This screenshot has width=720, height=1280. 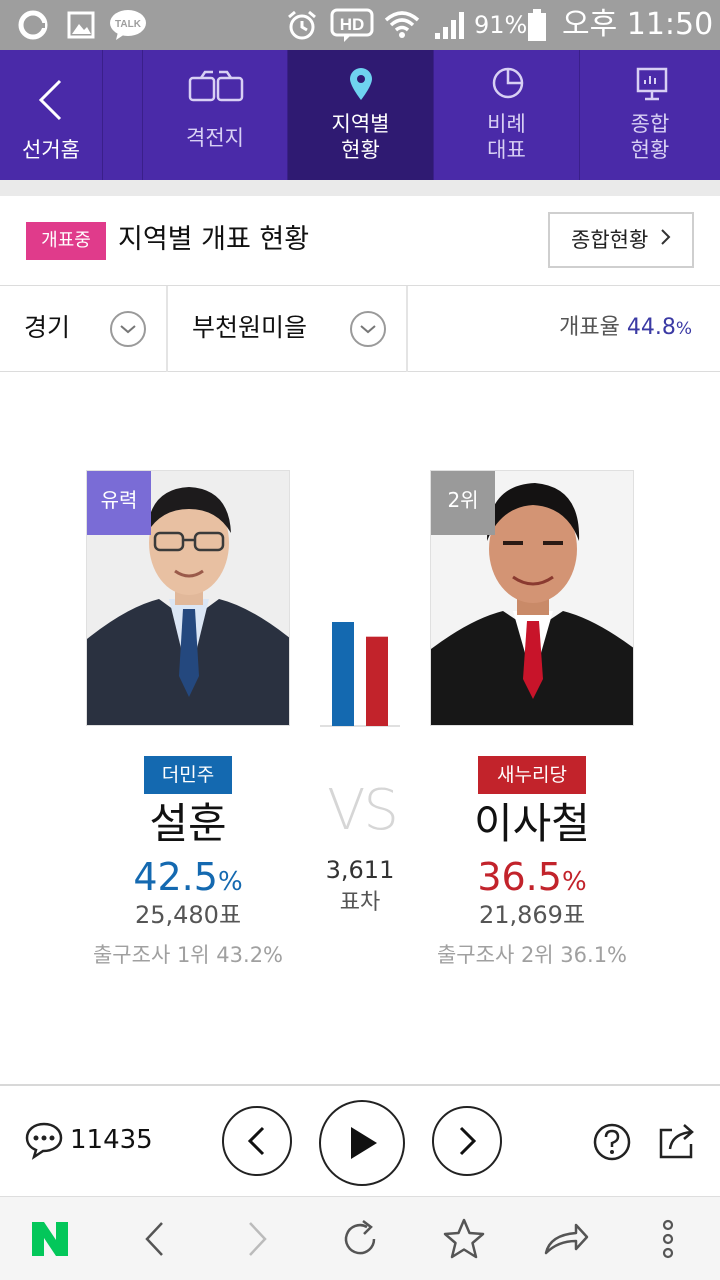 I want to click on help-icon, so click(x=612, y=1142).